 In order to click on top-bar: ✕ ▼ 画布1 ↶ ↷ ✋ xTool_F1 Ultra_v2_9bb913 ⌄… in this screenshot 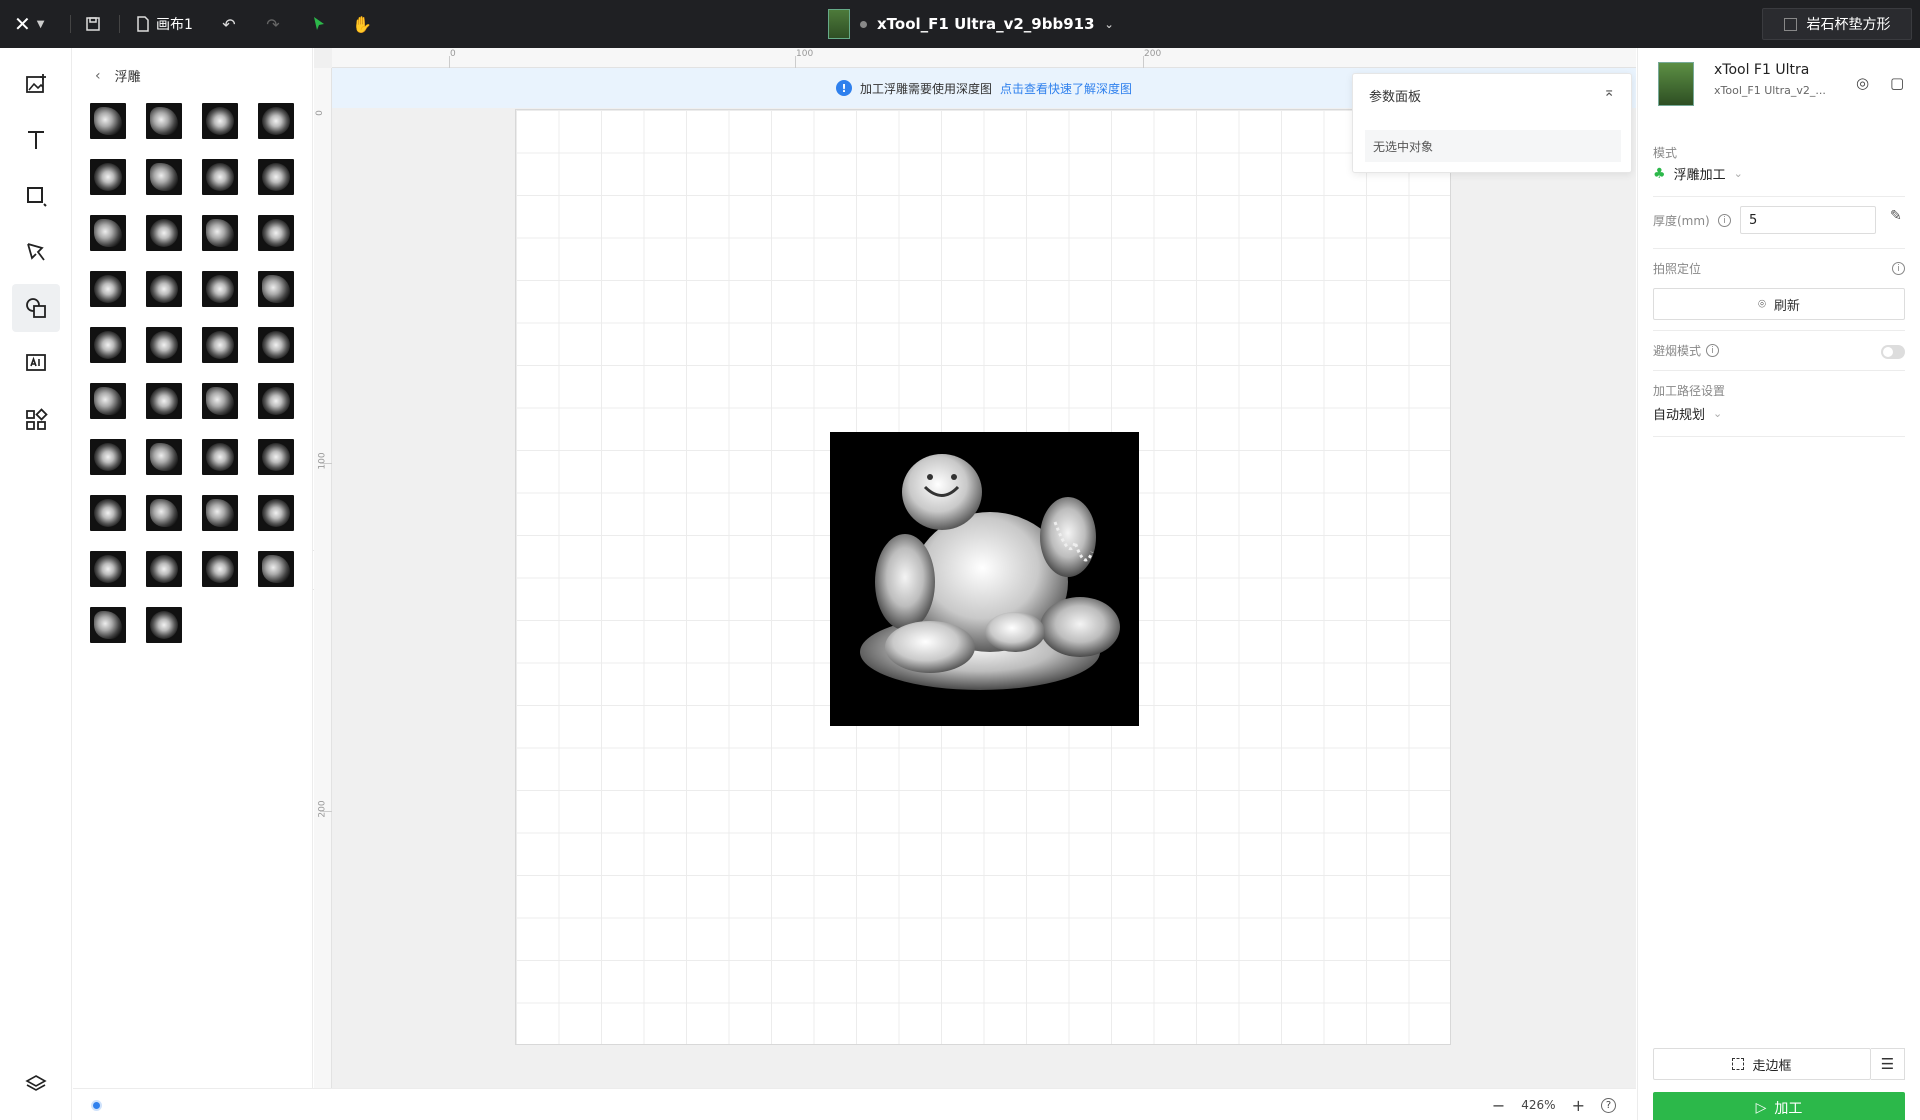, I will do `click(960, 24)`.